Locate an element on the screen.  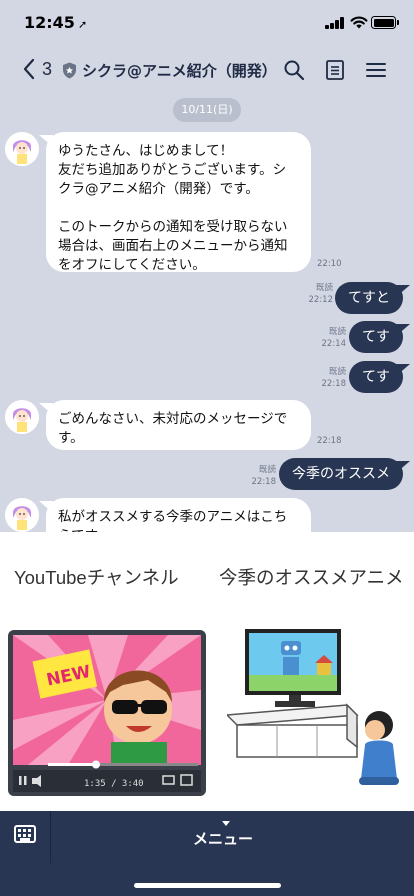
message-bubble-incoming: 私がオススメする今季のアニメはこちらです is located at coordinates (178, 515).